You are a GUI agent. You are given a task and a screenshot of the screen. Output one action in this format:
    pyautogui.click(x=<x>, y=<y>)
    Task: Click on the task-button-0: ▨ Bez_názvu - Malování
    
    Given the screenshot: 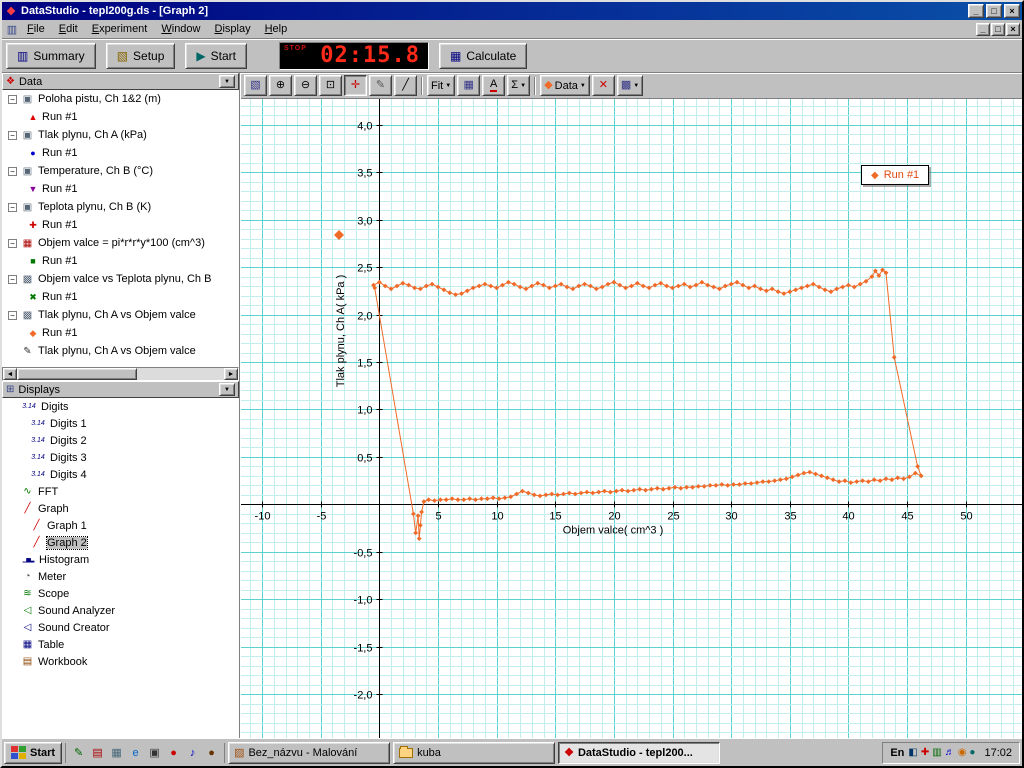 What is the action you would take?
    pyautogui.click(x=309, y=752)
    